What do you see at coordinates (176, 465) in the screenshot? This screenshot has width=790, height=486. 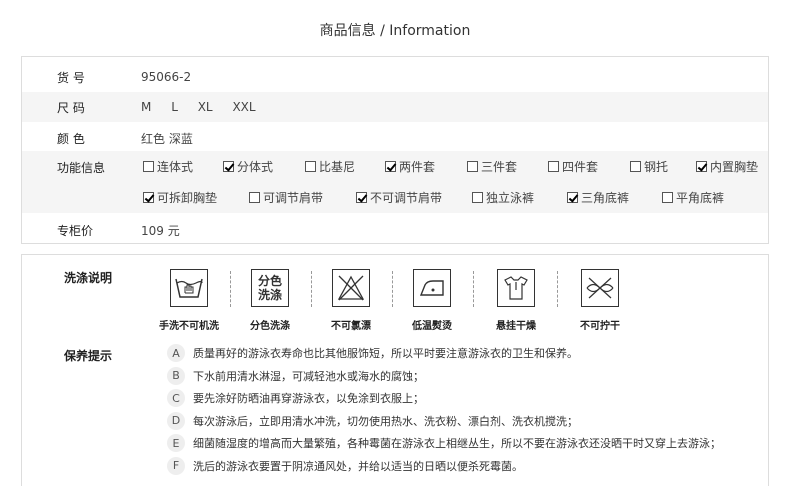 I see `tip-letter: F` at bounding box center [176, 465].